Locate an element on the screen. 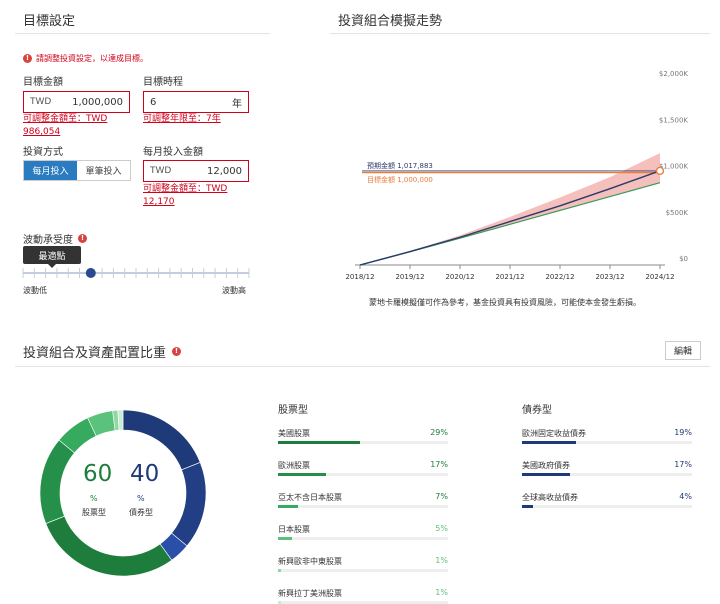 The height and width of the screenshot is (604, 720). goal-warning-text: 請調整投資設定，以達成目標。 is located at coordinates (92, 58).